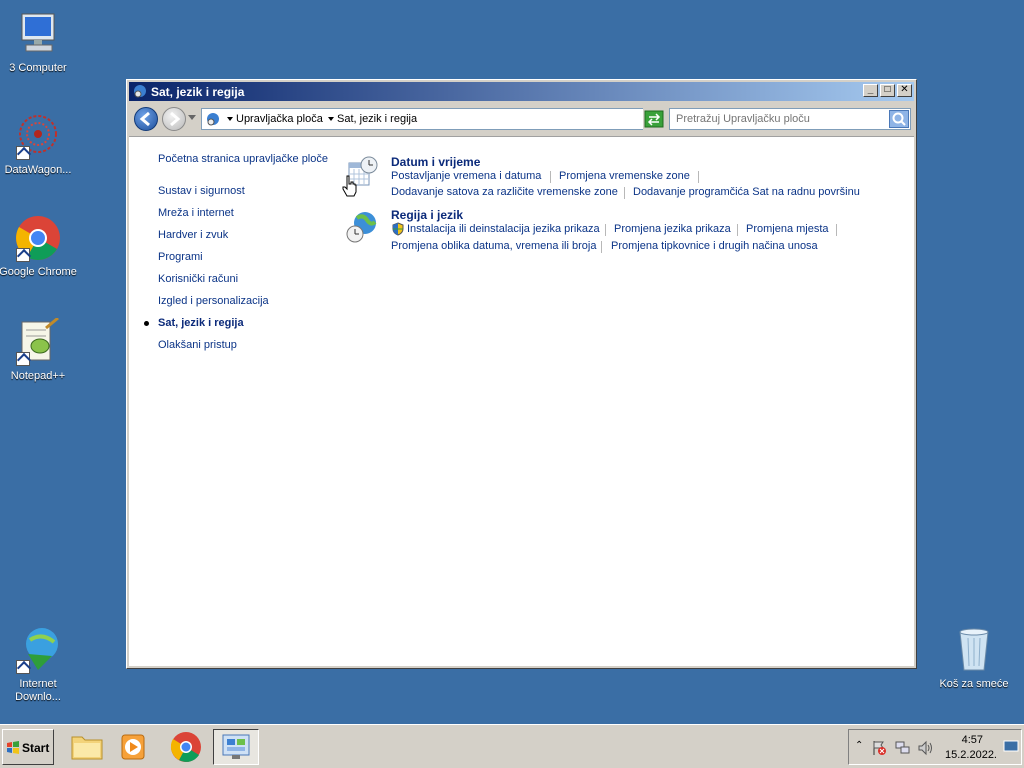  What do you see at coordinates (201, 191) in the screenshot?
I see `nav-system-security: Sustav i sigurnost` at bounding box center [201, 191].